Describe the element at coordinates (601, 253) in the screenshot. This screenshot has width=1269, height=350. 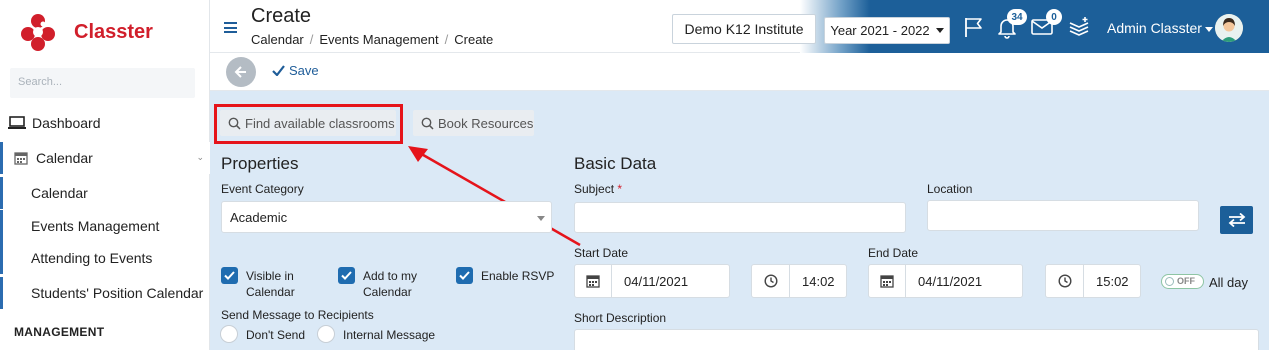
I see `start-date-label: Start Date` at that location.